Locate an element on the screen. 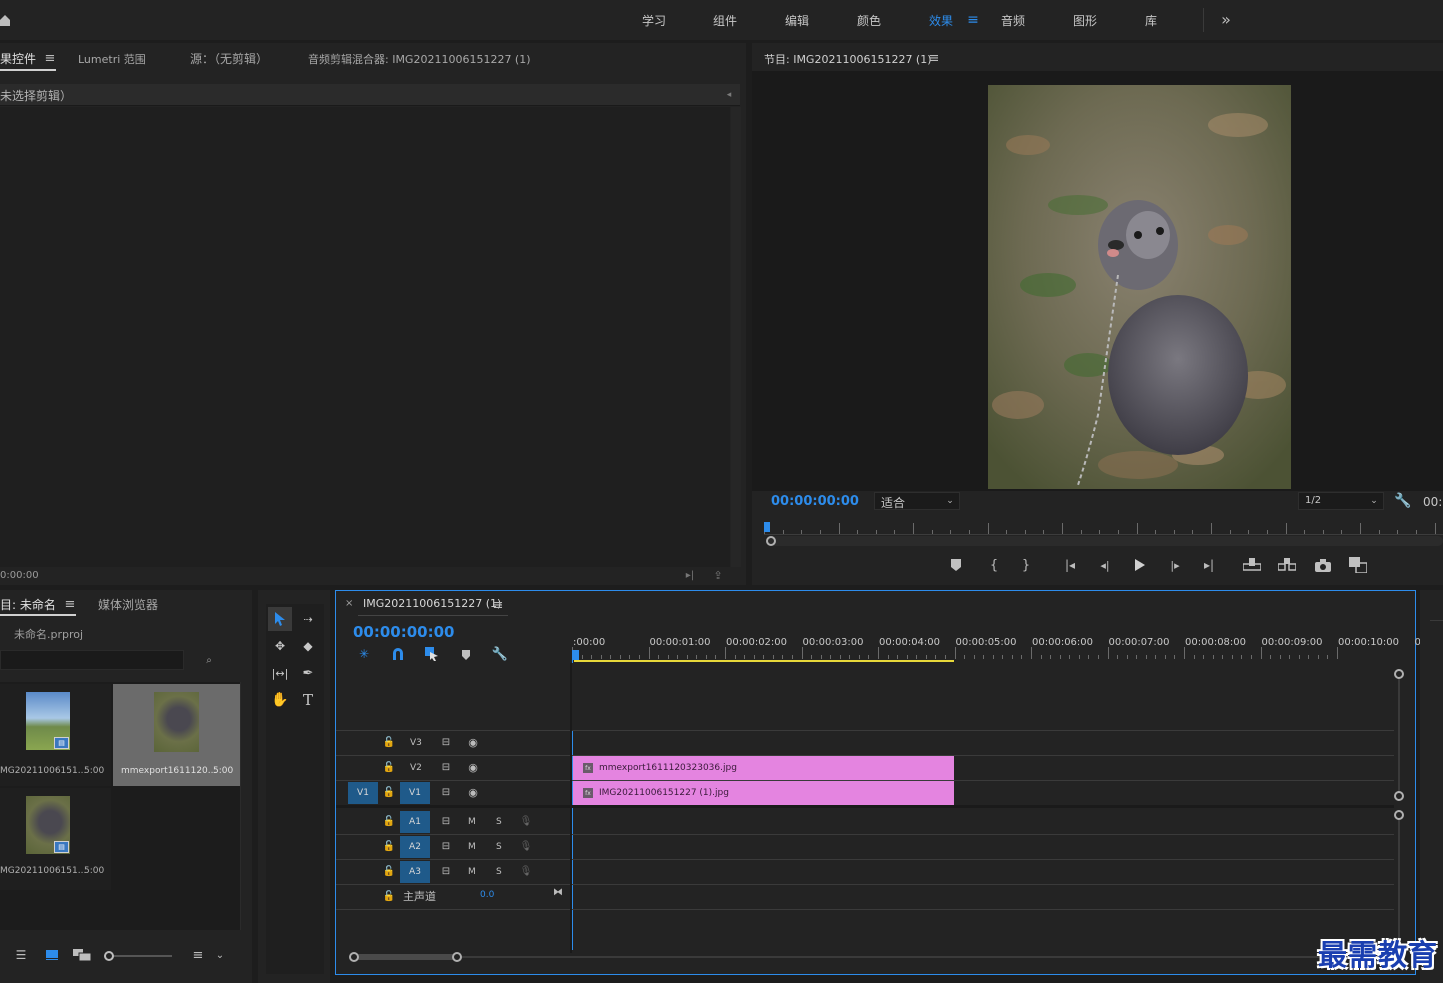 This screenshot has height=983, width=1443. mute-button: M is located at coordinates (472, 822).